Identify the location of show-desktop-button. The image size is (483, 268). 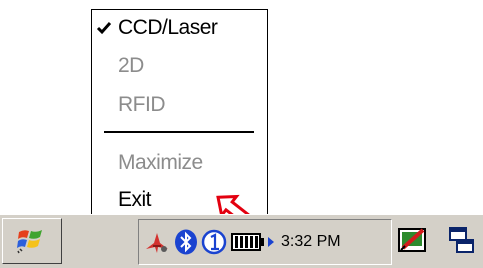
(462, 241).